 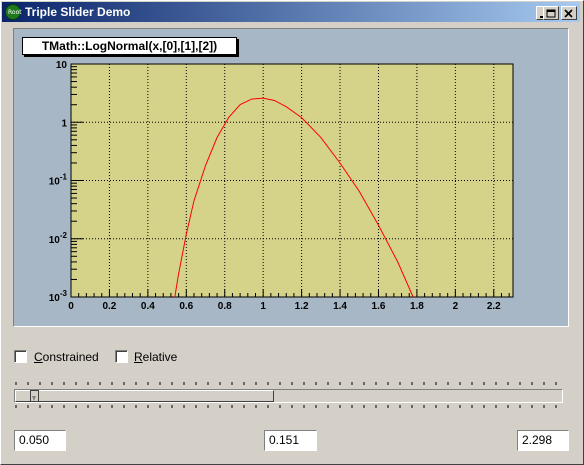 I want to click on y-tick-label: 10, so click(x=62, y=65).